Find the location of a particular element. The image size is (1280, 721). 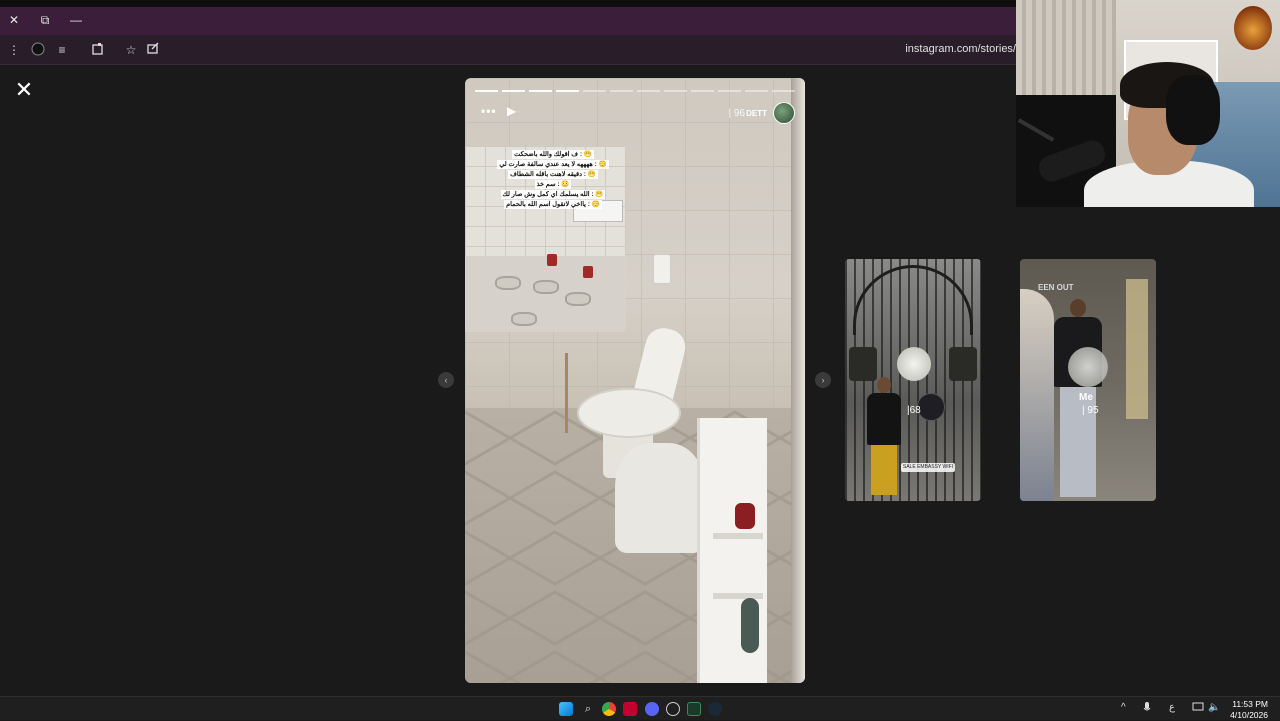

more-icon: ••• is located at coordinates (489, 111).